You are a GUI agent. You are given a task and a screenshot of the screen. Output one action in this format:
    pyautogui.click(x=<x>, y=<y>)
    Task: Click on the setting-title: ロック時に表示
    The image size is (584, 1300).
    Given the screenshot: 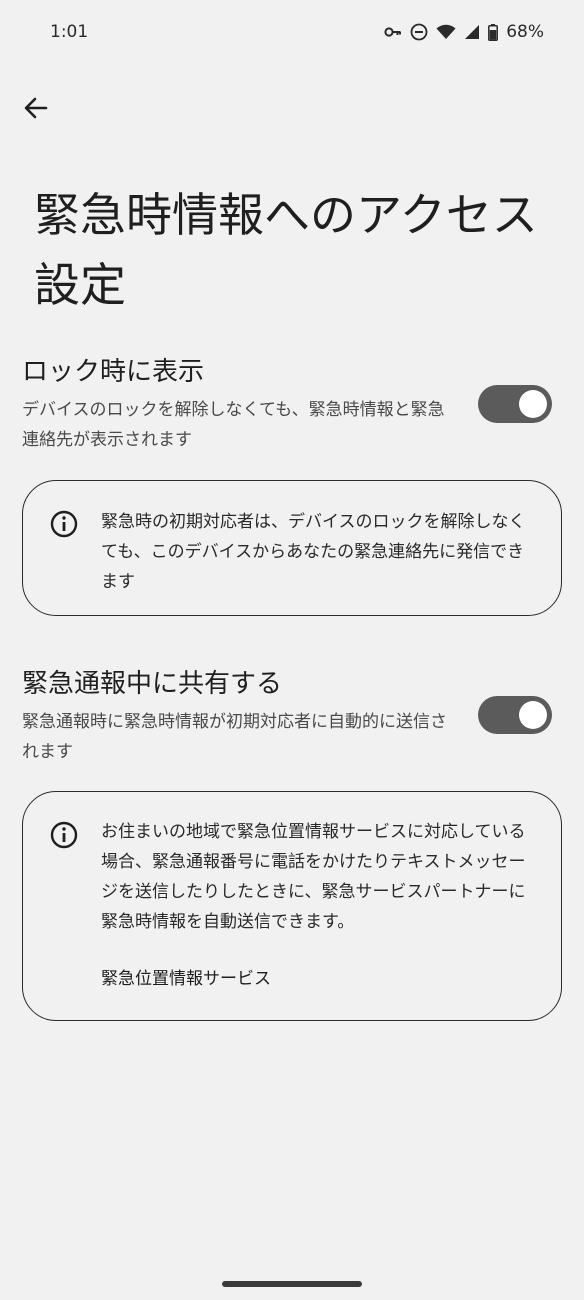 What is the action you would take?
    pyautogui.click(x=113, y=372)
    